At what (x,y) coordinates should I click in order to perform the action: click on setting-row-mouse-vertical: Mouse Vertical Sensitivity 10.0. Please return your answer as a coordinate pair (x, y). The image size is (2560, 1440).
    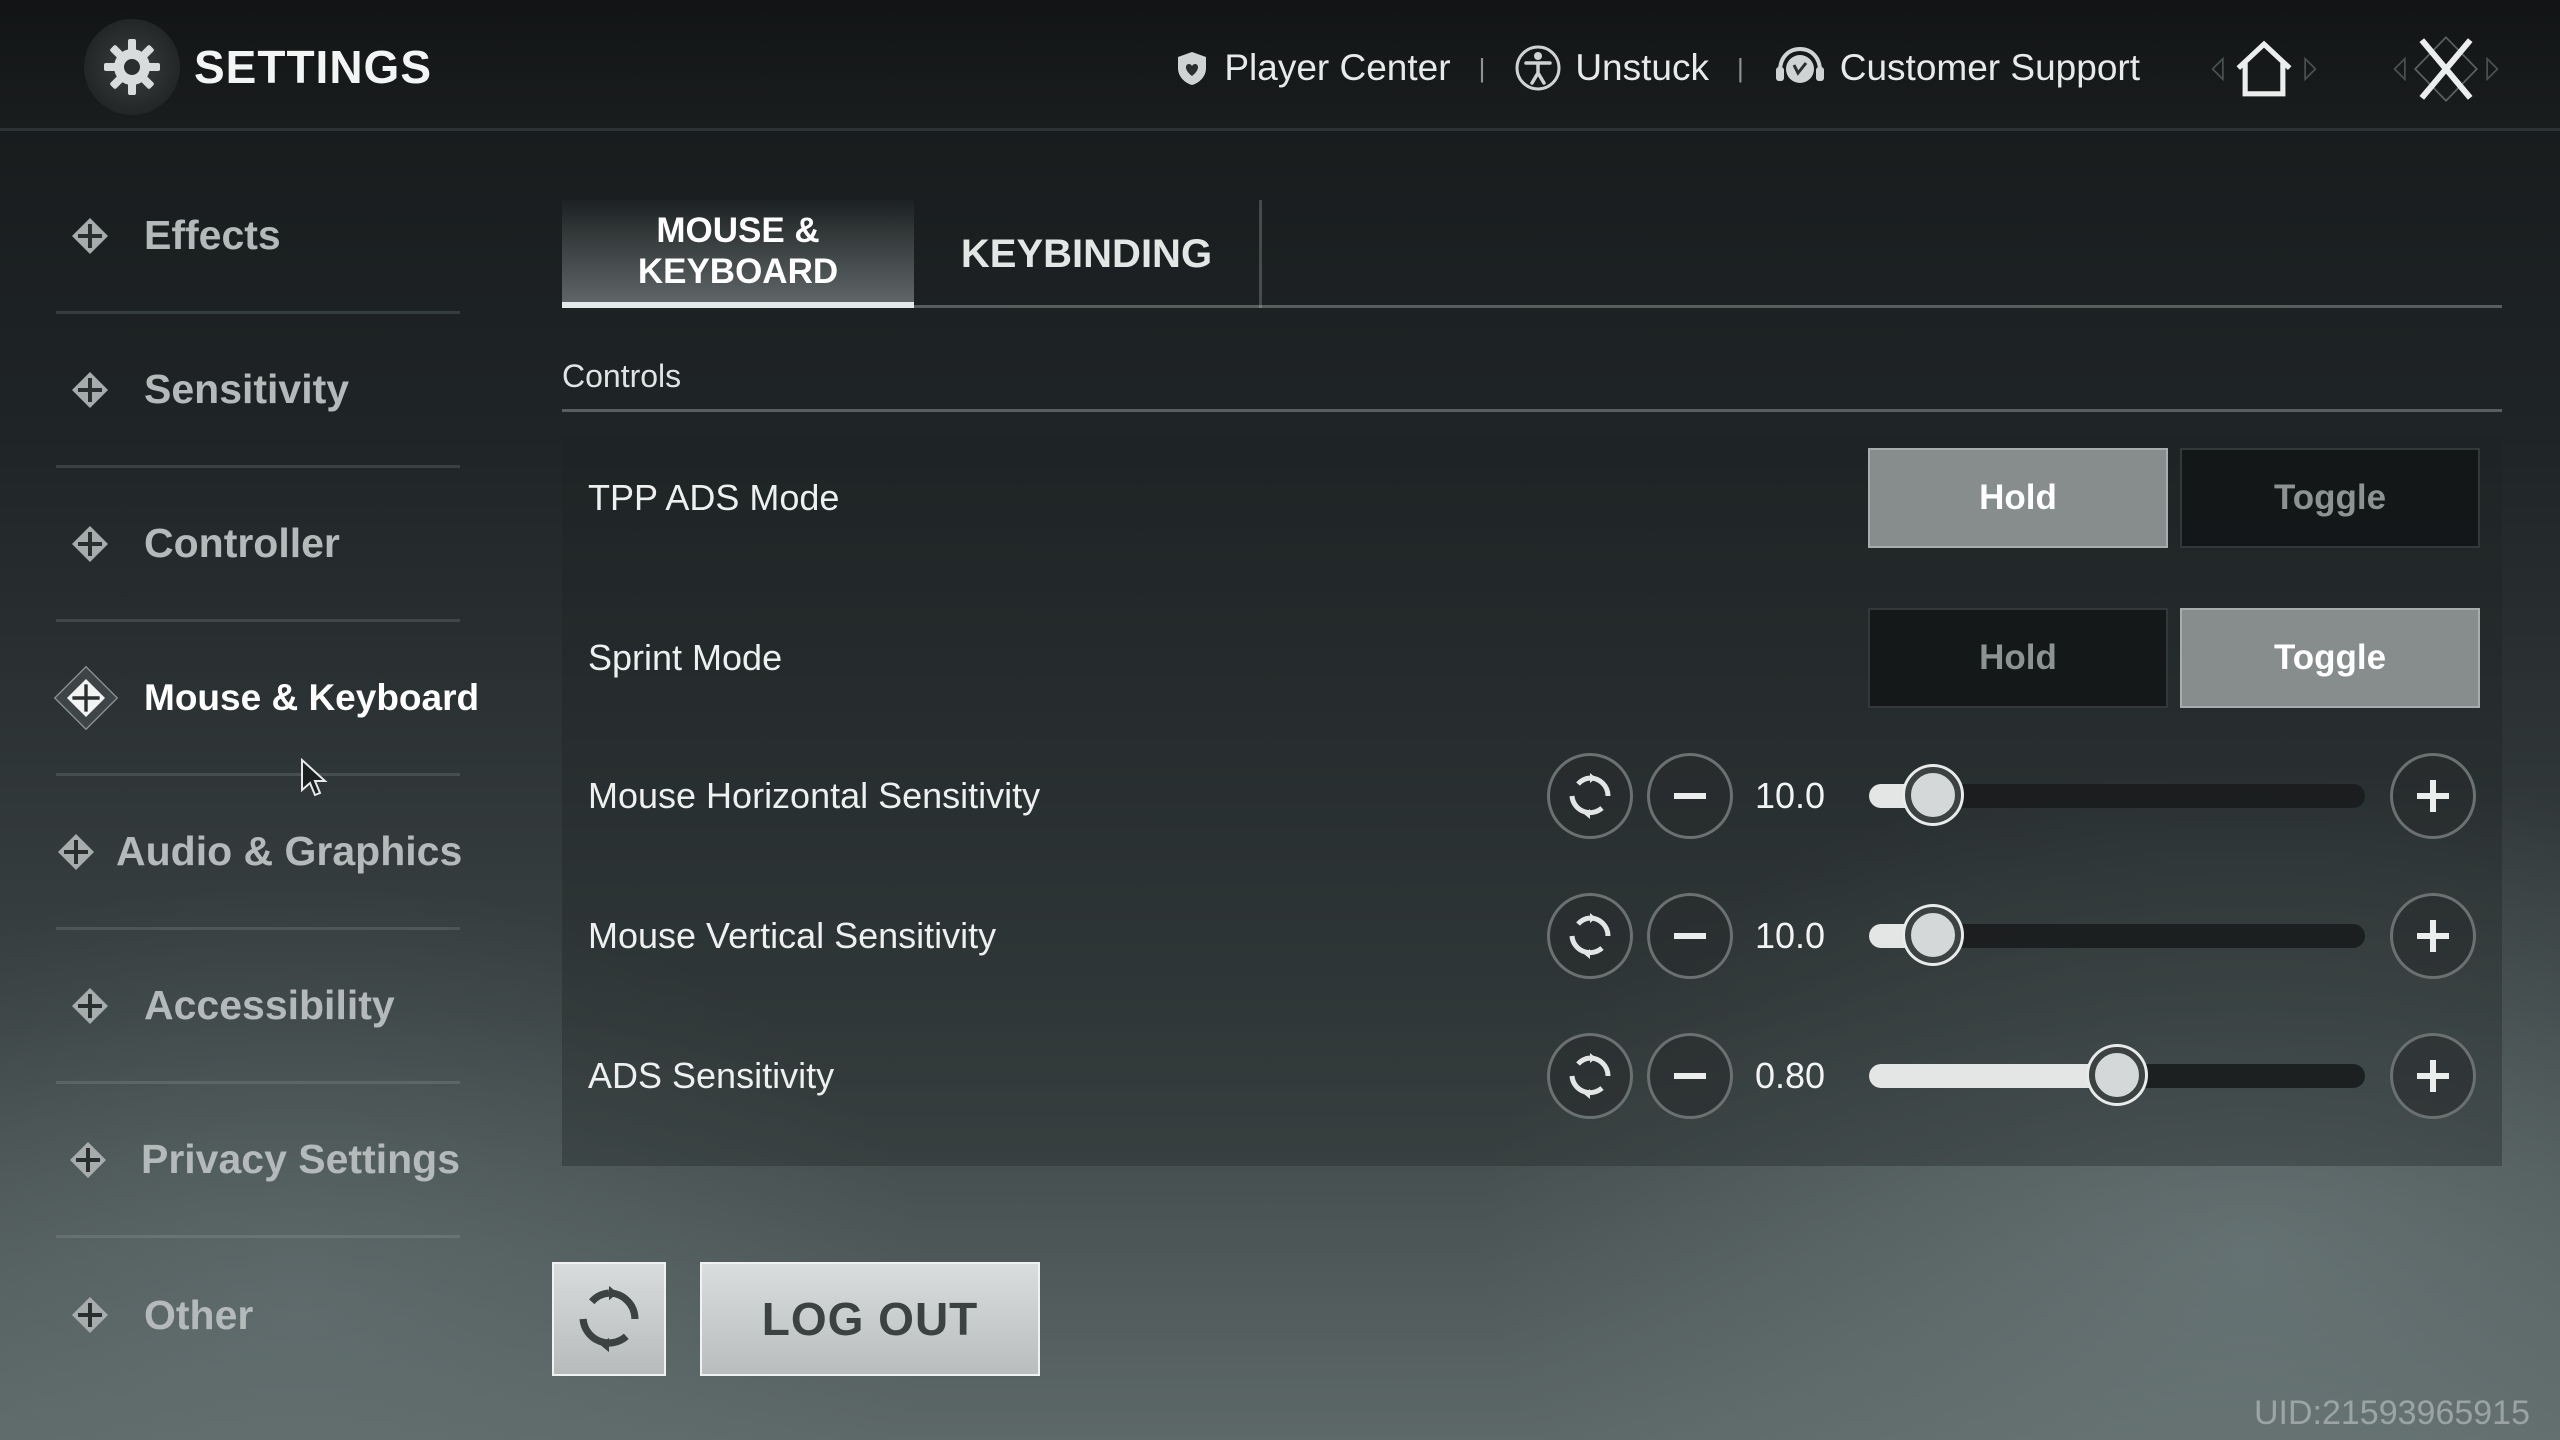
    Looking at the image, I should click on (1532, 936).